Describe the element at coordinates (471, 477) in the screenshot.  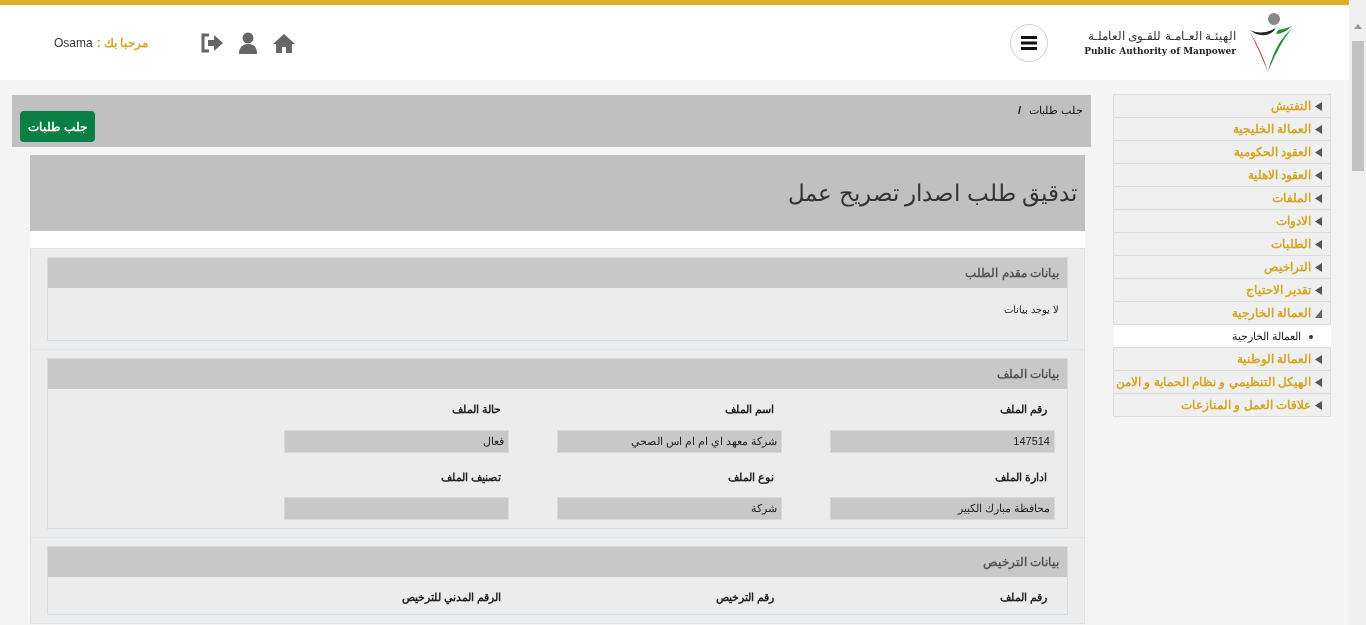
I see `field-label: تصنيف الملف` at that location.